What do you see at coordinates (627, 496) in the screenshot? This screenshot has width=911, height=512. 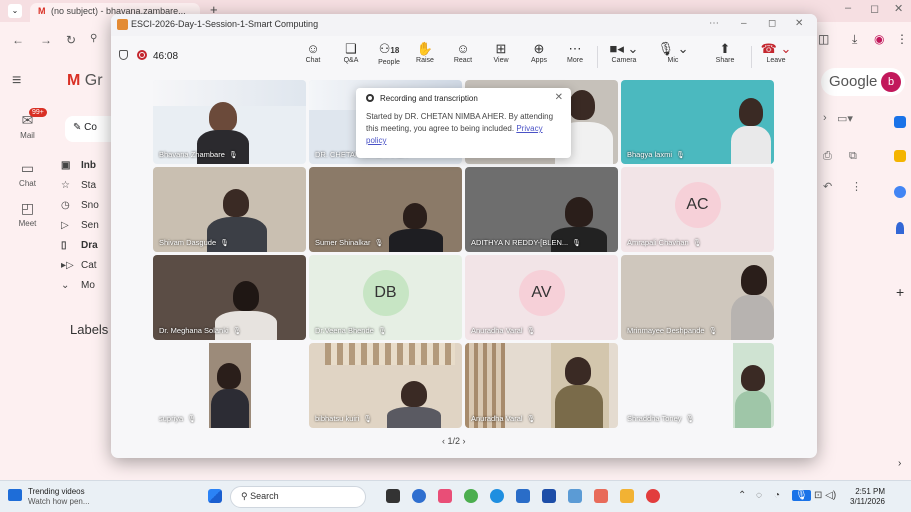 I see `file-explorer-icon` at bounding box center [627, 496].